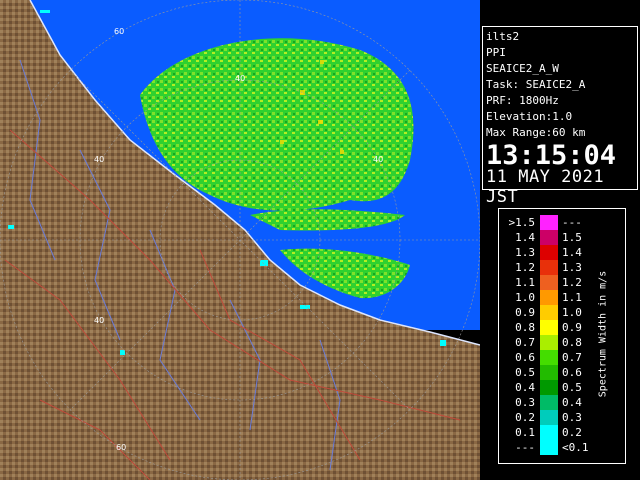 Image resolution: width=640 pixels, height=480 pixels. What do you see at coordinates (240, 78) in the screenshot?
I see `ring-label-40-top: 40` at bounding box center [240, 78].